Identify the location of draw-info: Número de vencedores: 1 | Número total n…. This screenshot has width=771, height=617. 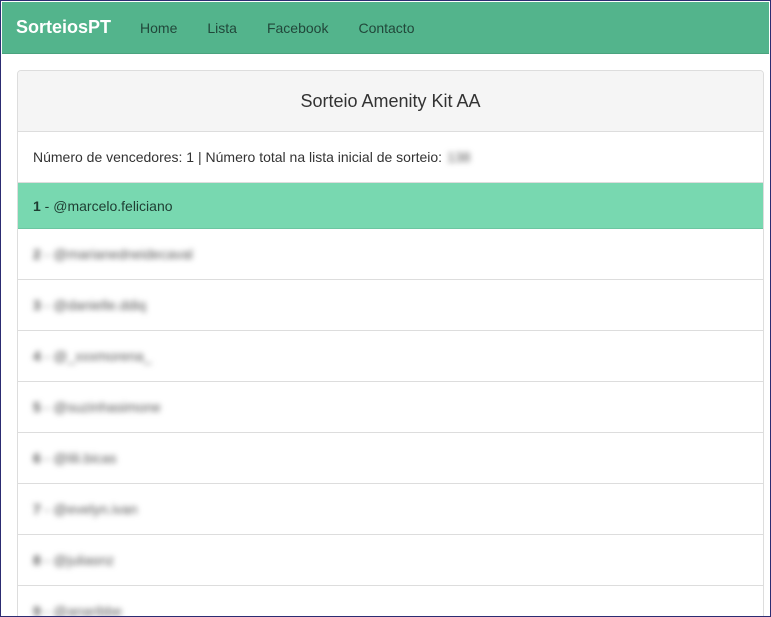
(390, 157).